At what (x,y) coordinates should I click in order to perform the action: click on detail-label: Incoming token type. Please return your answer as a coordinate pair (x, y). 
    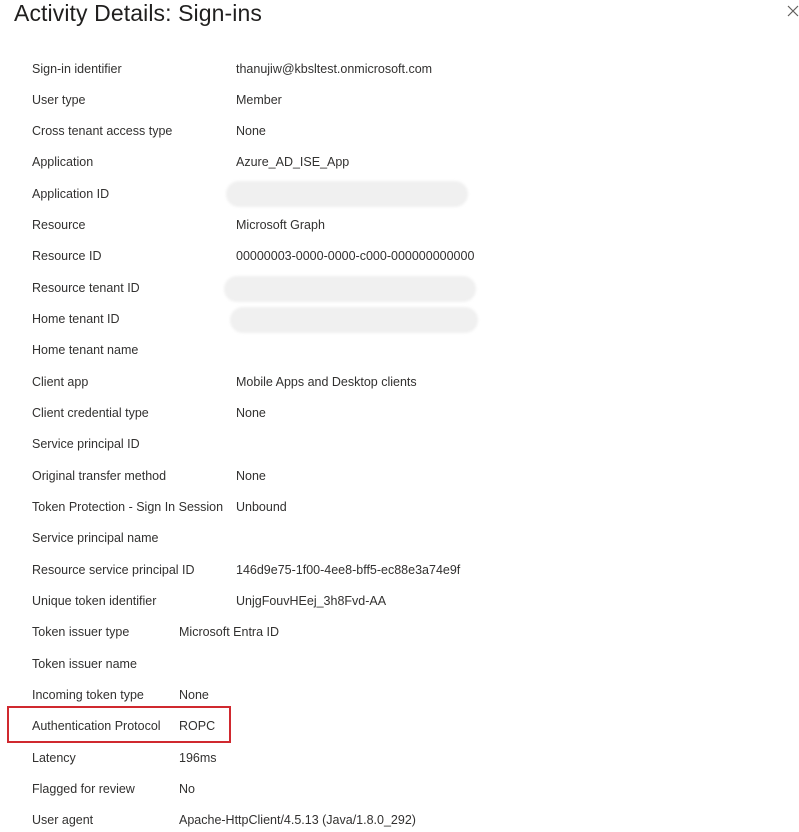
    Looking at the image, I should click on (88, 695).